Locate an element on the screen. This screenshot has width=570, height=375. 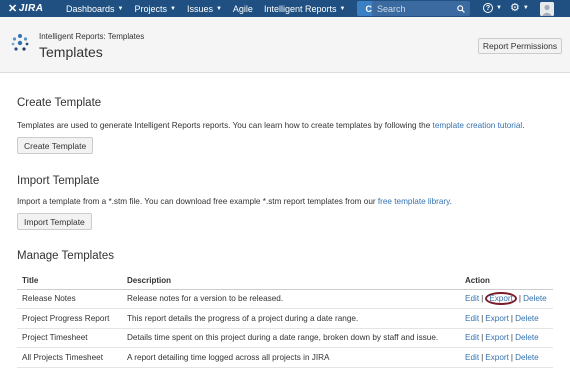
search-box is located at coordinates (421, 8).